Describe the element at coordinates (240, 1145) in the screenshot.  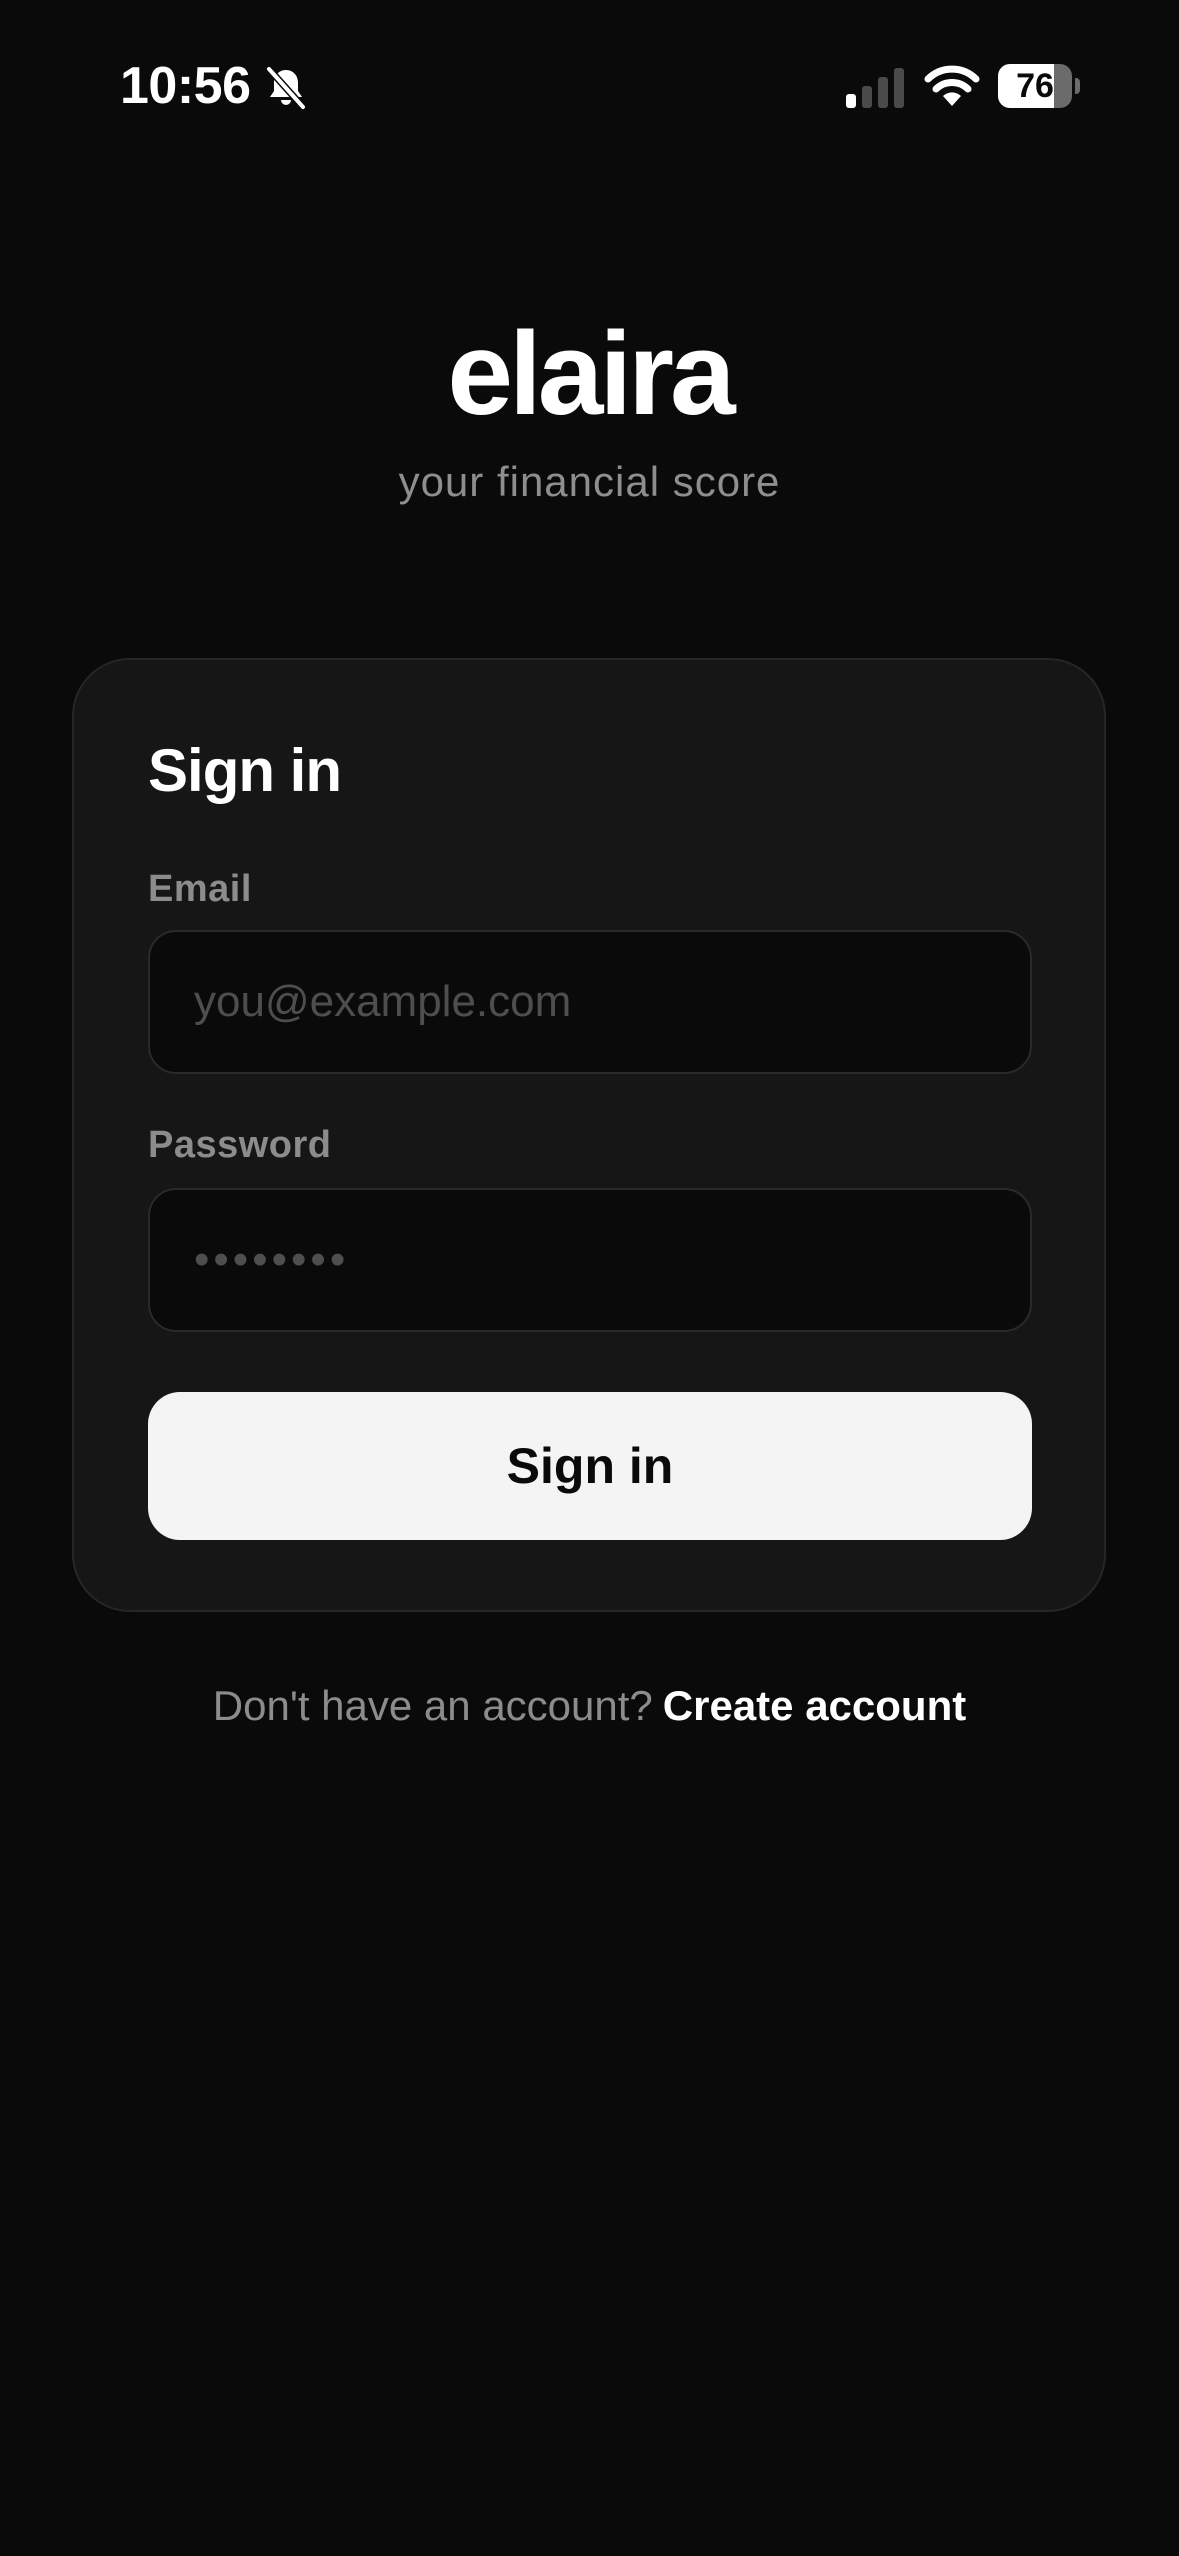
I see `password-label: Password` at that location.